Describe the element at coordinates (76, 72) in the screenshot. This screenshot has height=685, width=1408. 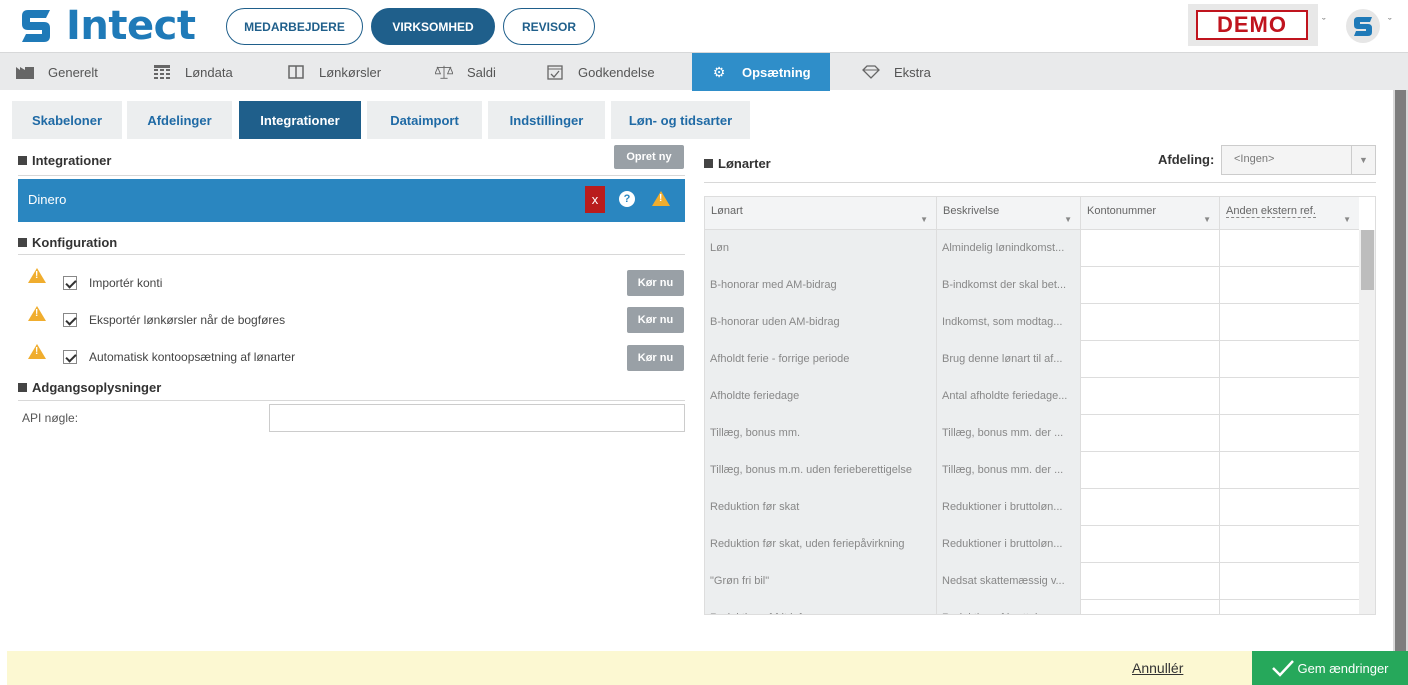
I see `nav-generelt: Generelt` at that location.